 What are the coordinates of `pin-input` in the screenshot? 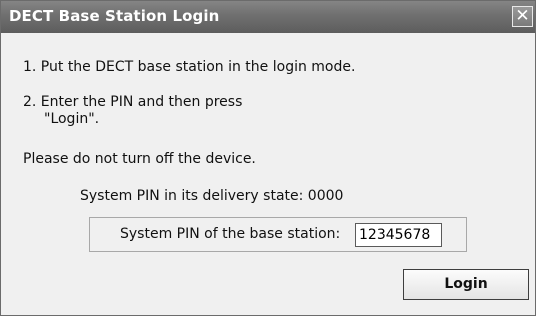 It's located at (398, 235).